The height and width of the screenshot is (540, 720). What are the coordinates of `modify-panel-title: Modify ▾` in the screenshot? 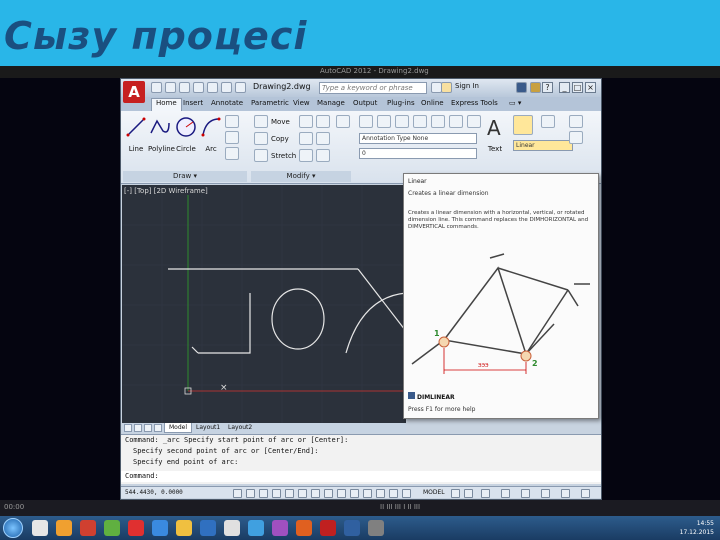 It's located at (301, 176).